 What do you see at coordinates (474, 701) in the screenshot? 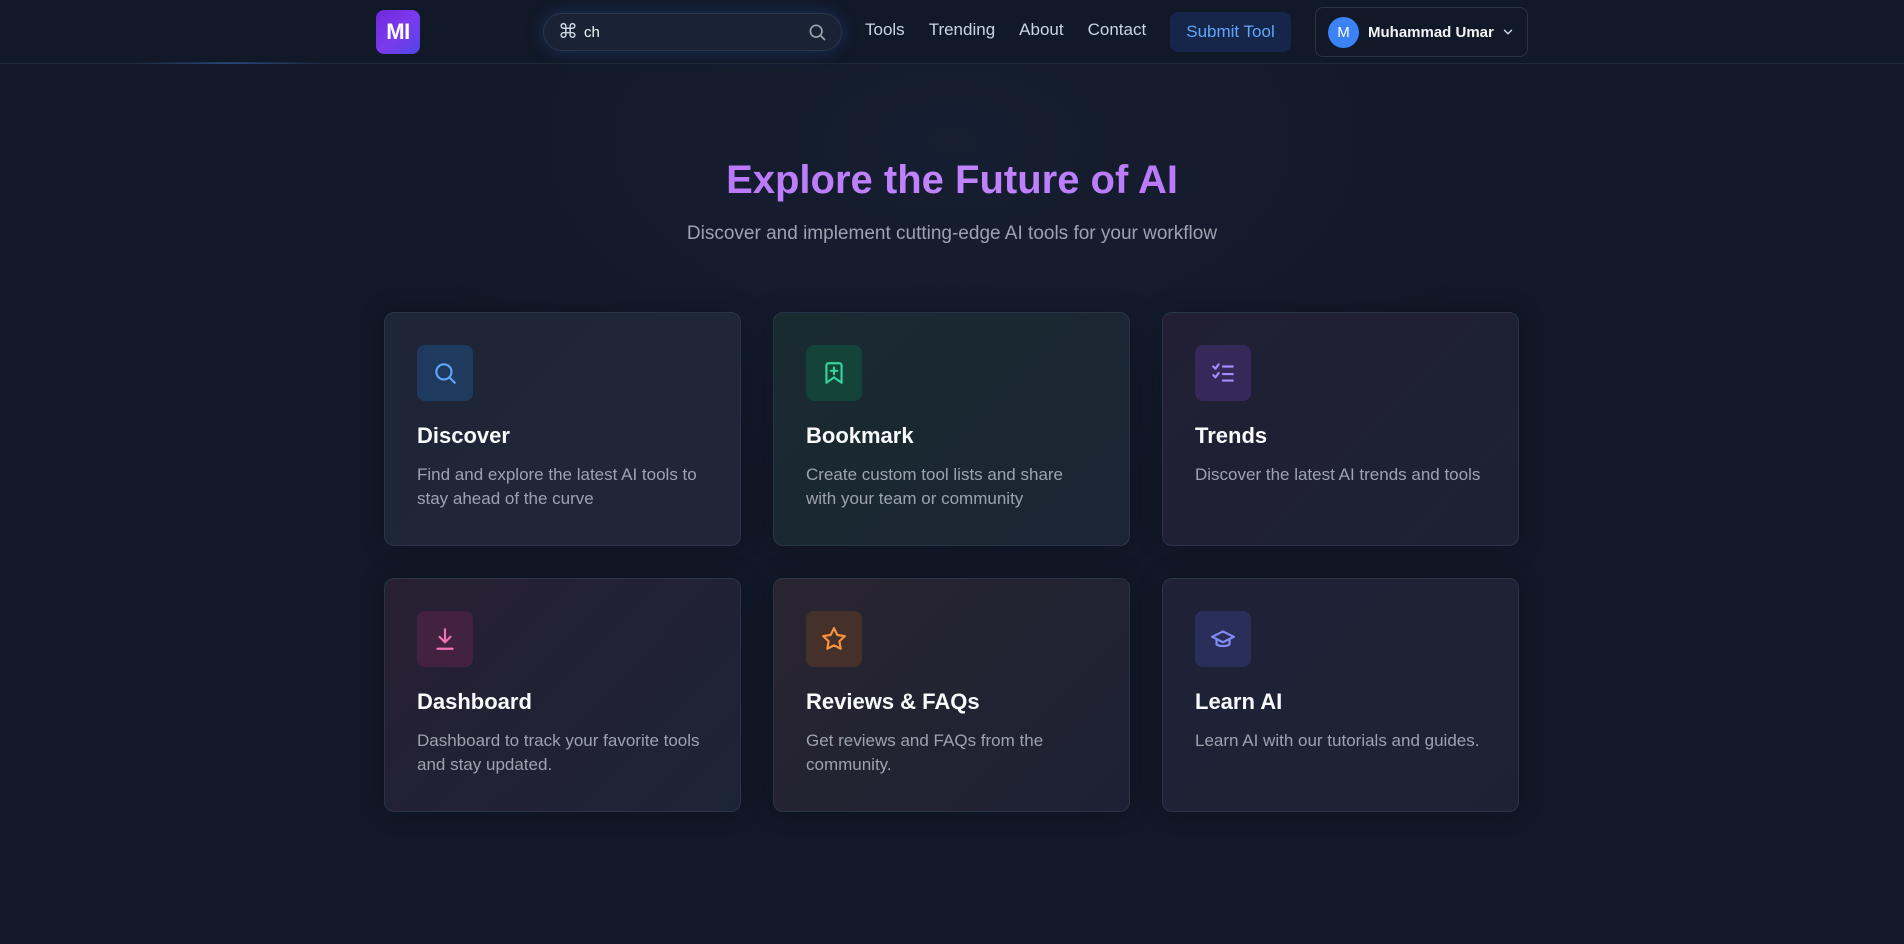
I see `card-title: Dashboard` at bounding box center [474, 701].